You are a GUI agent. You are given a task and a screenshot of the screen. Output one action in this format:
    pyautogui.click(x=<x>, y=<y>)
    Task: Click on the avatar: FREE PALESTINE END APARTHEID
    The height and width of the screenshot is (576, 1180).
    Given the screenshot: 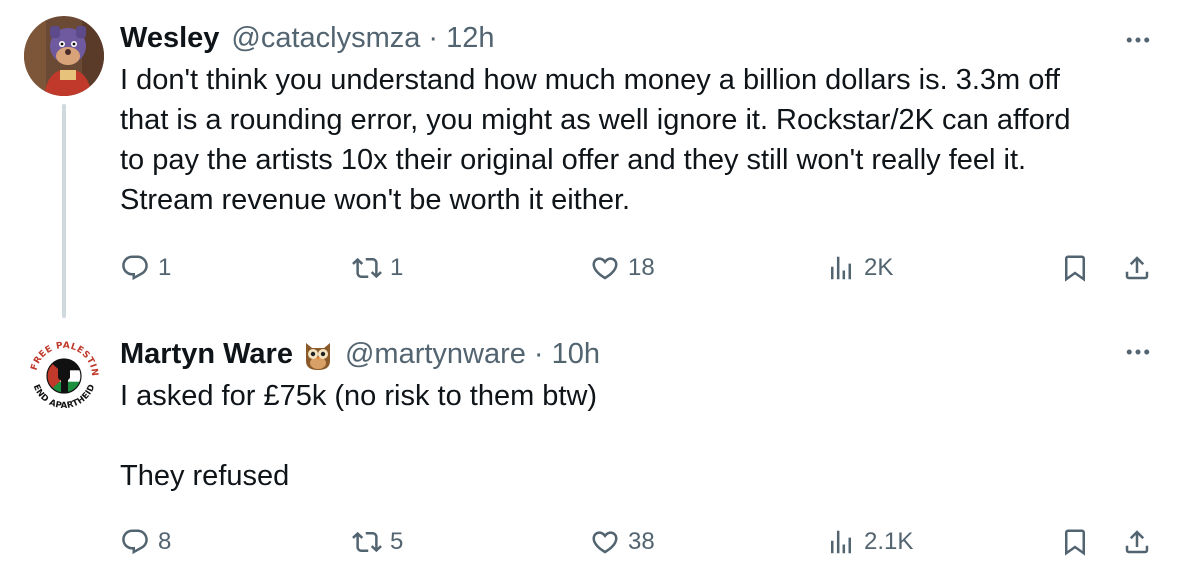 What is the action you would take?
    pyautogui.click(x=64, y=376)
    